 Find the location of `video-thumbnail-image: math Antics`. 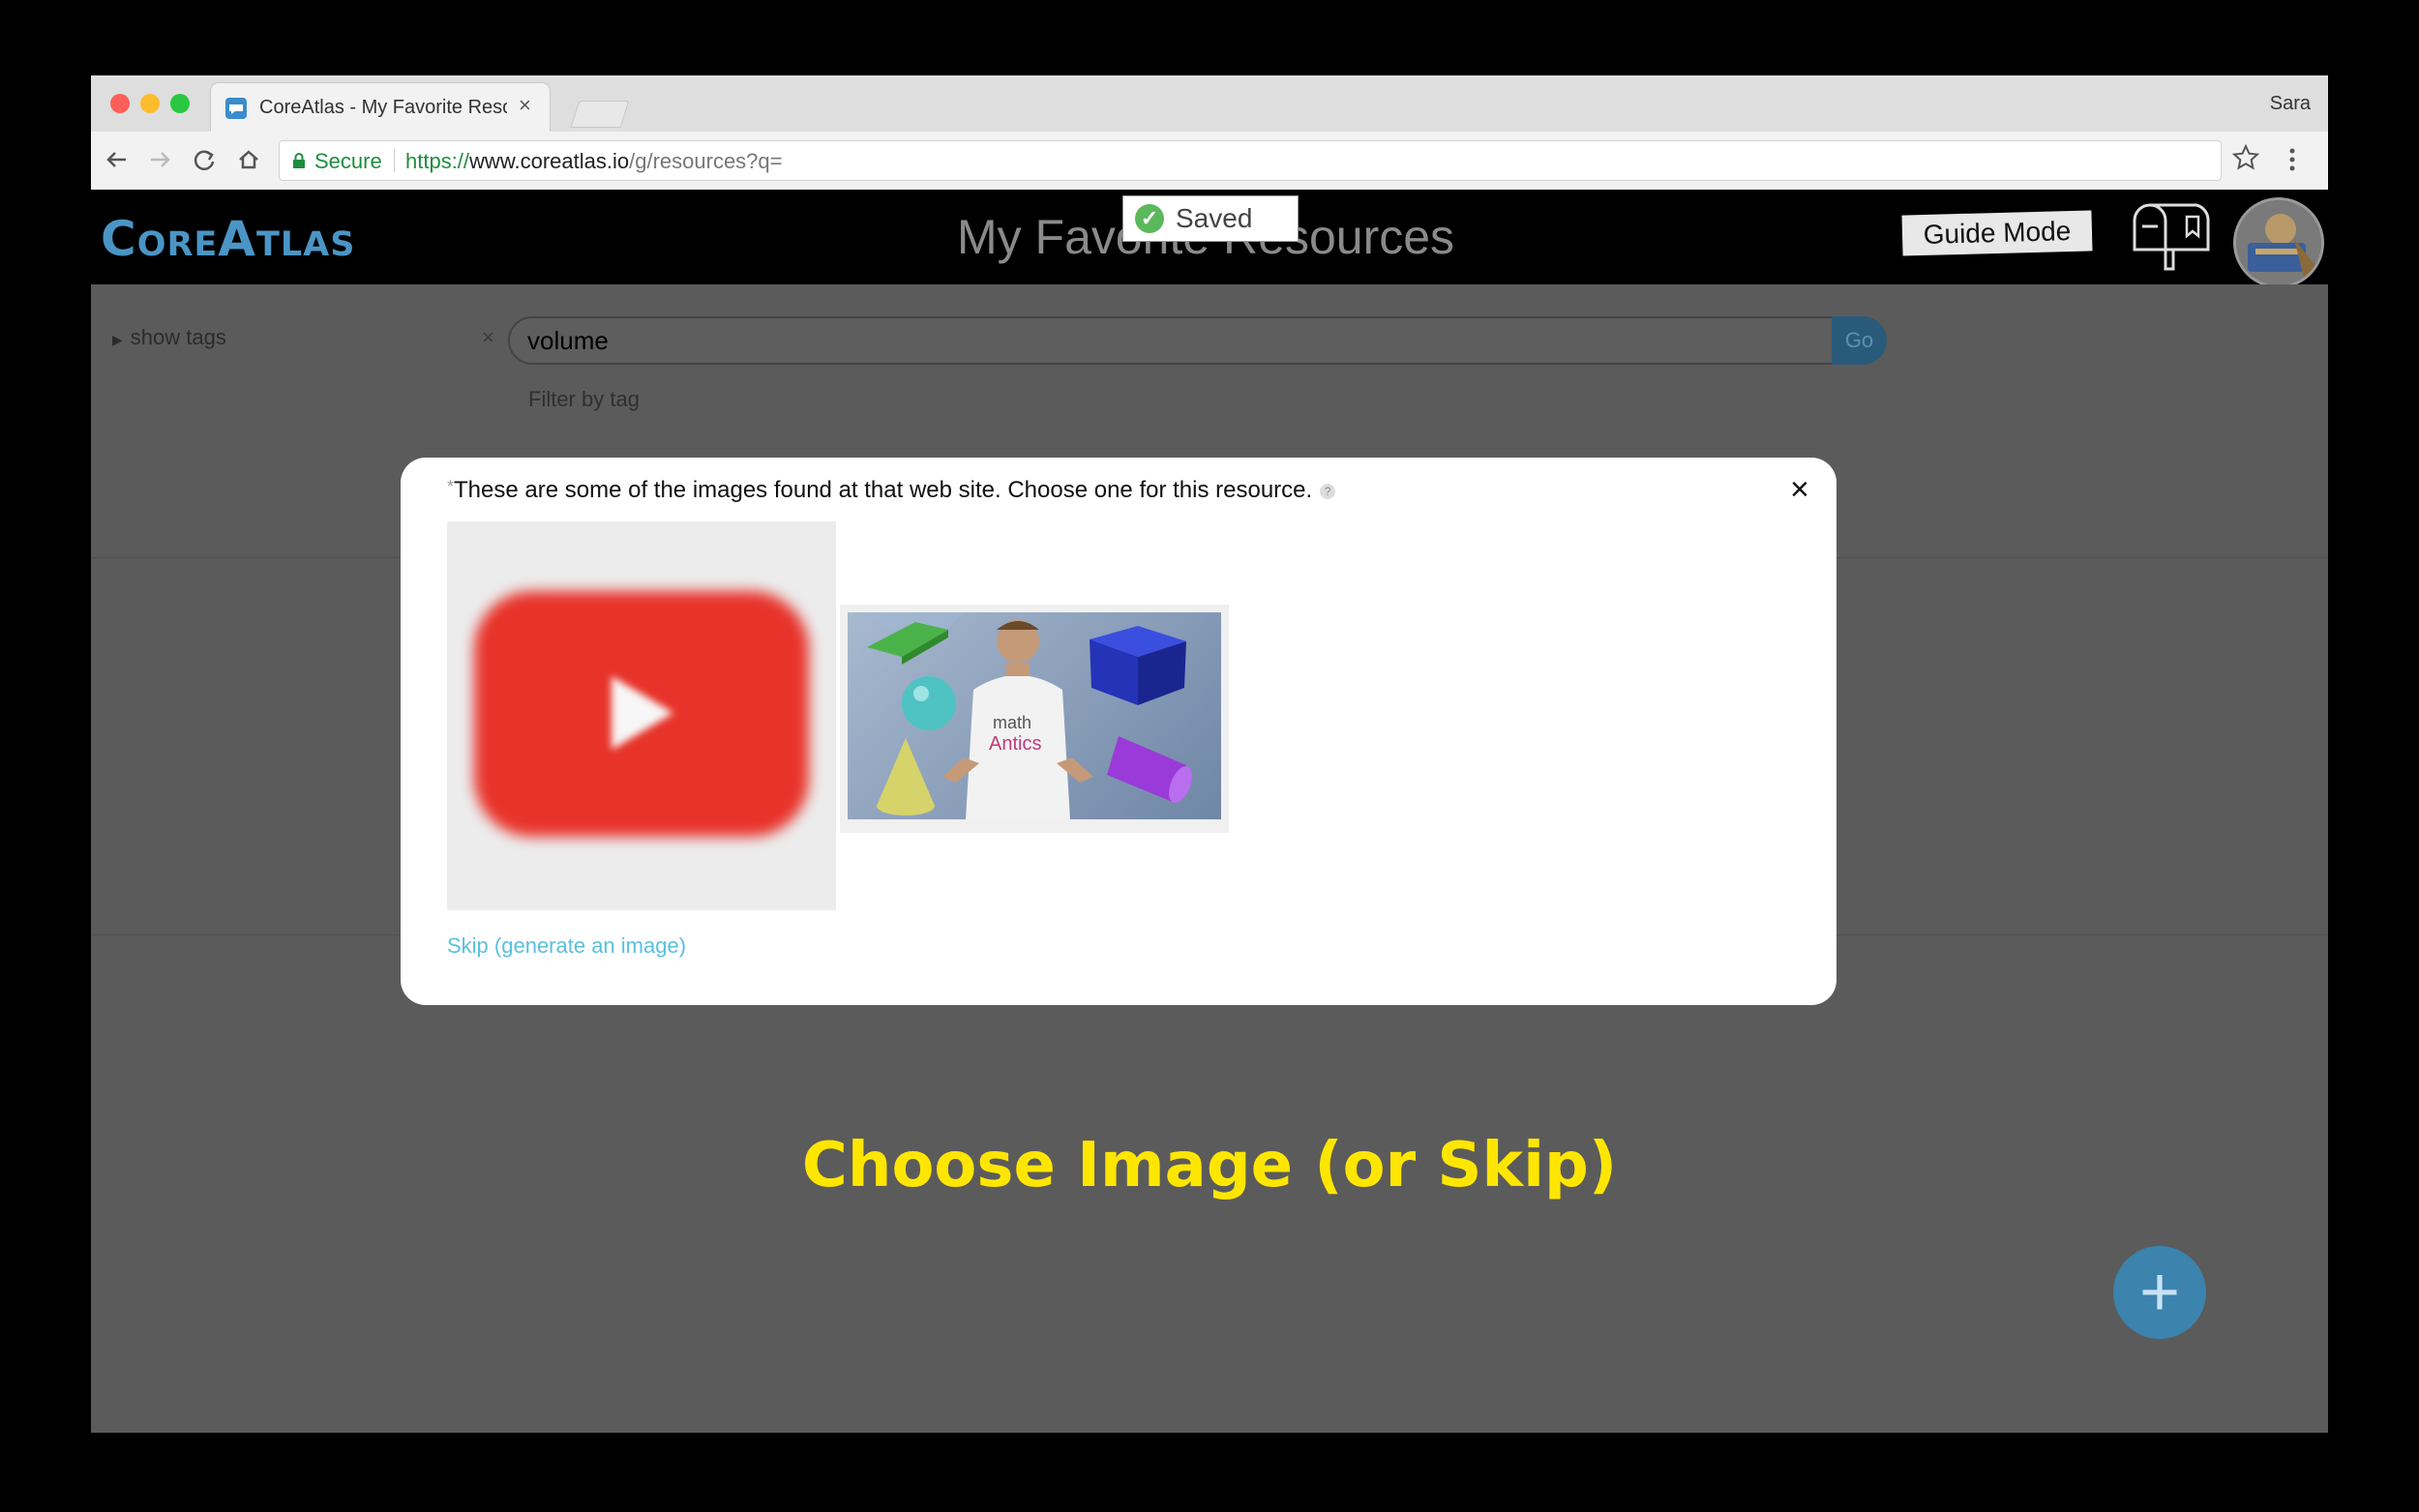

video-thumbnail-image: math Antics is located at coordinates (1034, 716).